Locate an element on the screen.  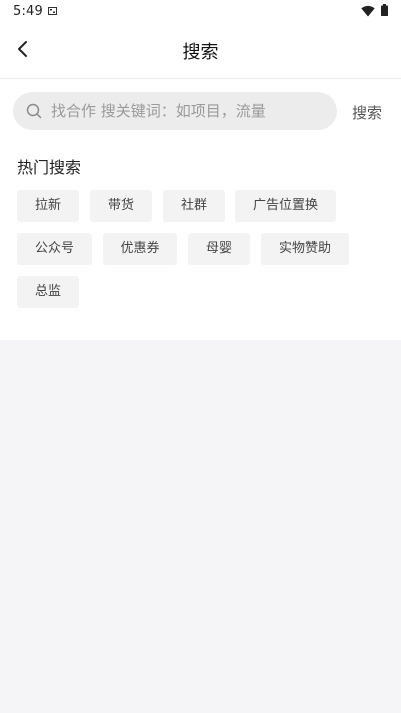
status-time: 5:49 is located at coordinates (28, 11).